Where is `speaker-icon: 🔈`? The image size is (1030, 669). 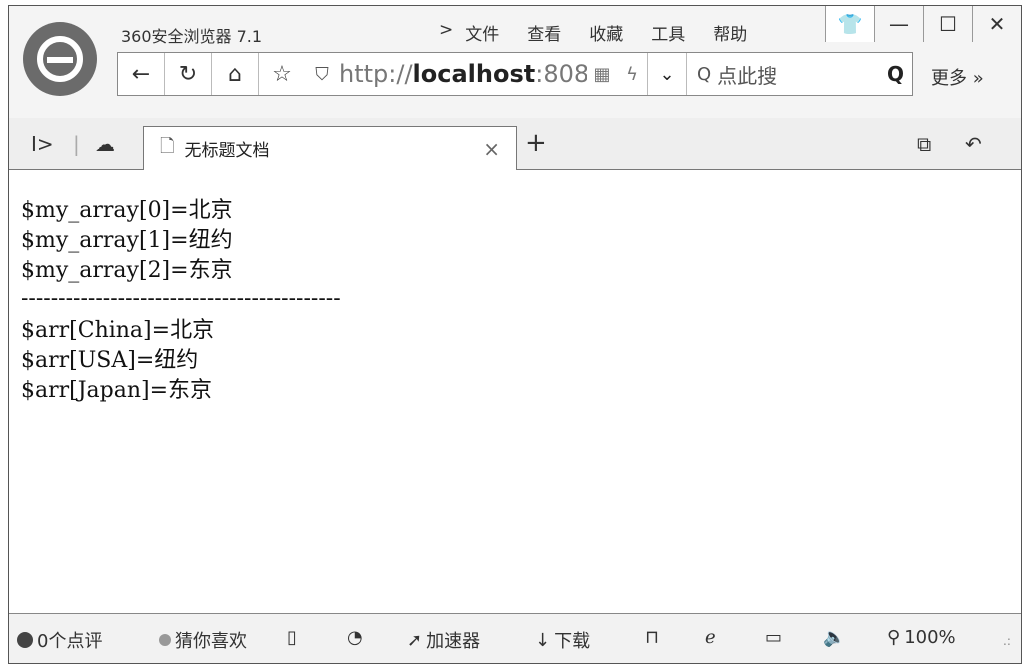
speaker-icon: 🔈 is located at coordinates (834, 637).